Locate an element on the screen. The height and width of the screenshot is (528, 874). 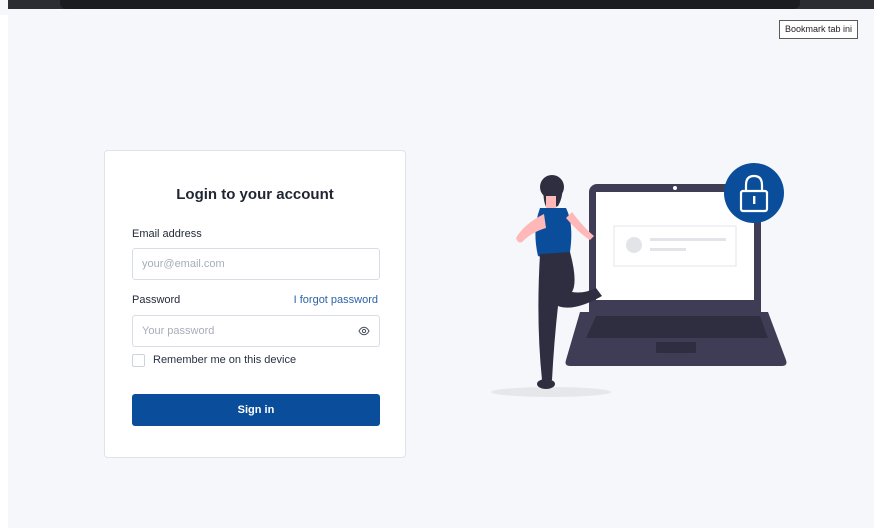
avatar-placeholder is located at coordinates (634, 245).